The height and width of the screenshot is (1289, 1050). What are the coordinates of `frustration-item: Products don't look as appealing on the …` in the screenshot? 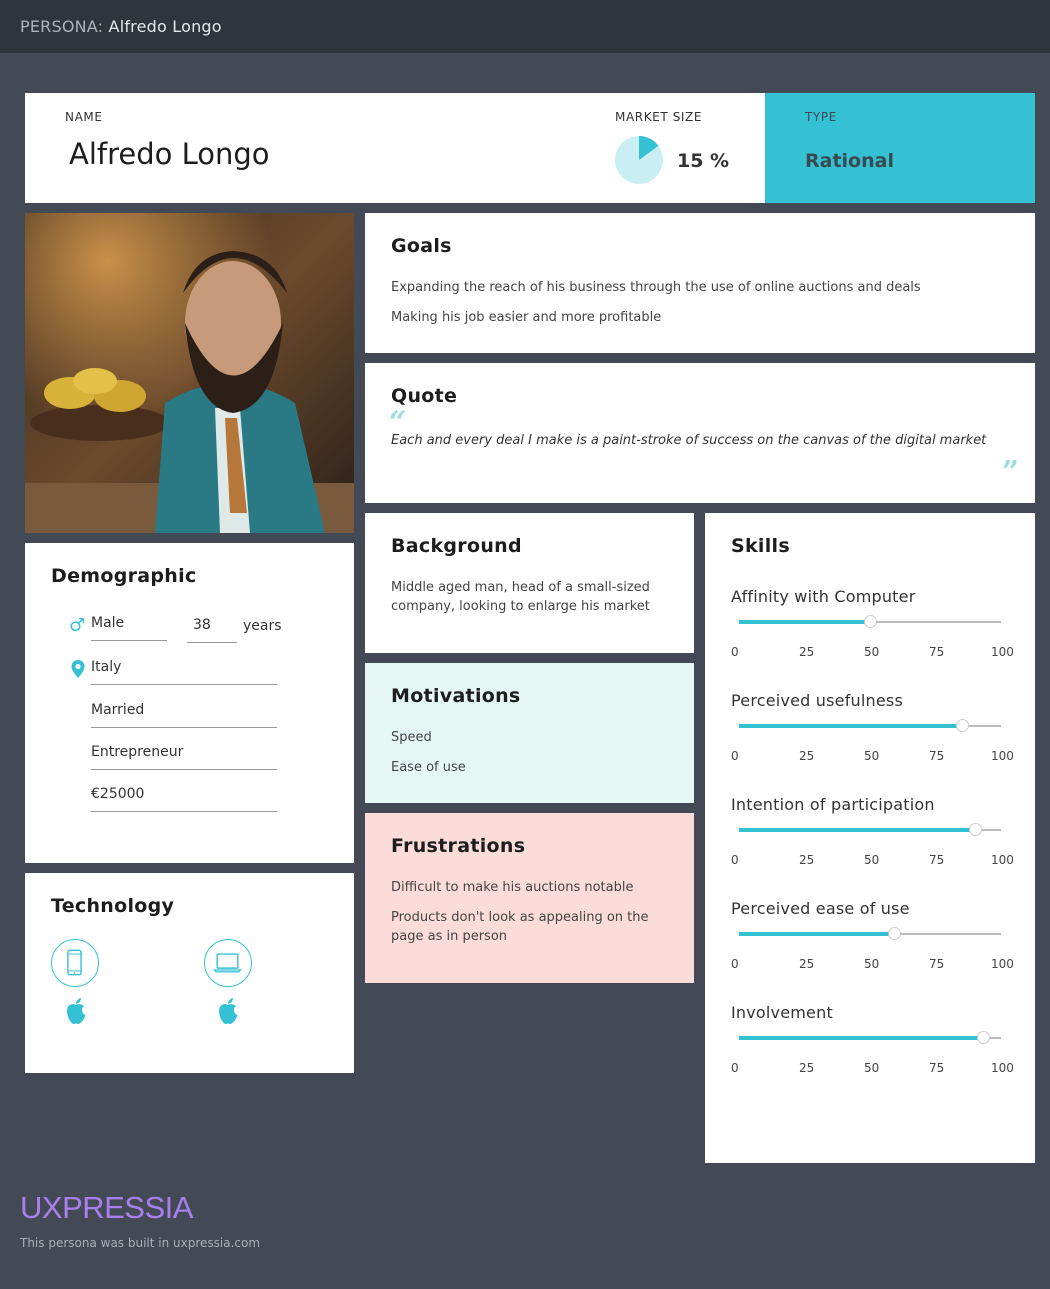 It's located at (533, 927).